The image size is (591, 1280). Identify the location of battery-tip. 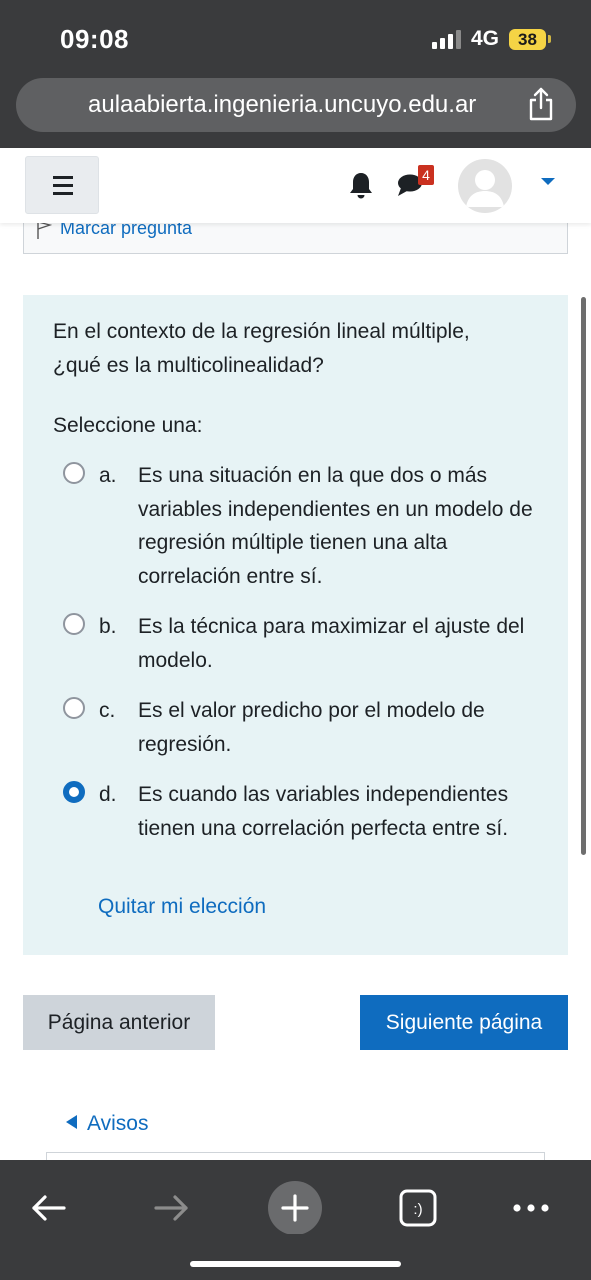
(549, 39).